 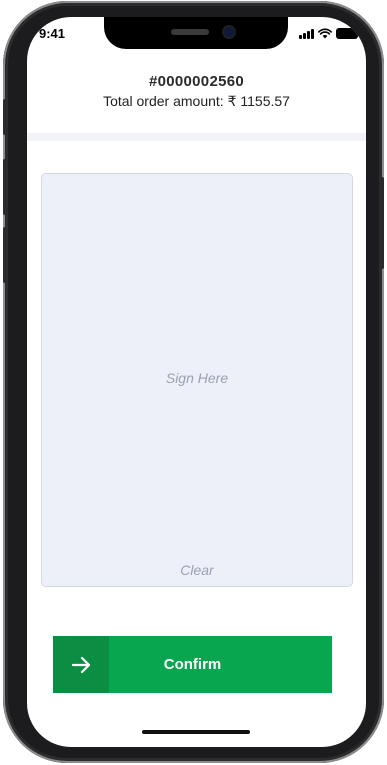 I want to click on battery-icon, so click(x=347, y=33).